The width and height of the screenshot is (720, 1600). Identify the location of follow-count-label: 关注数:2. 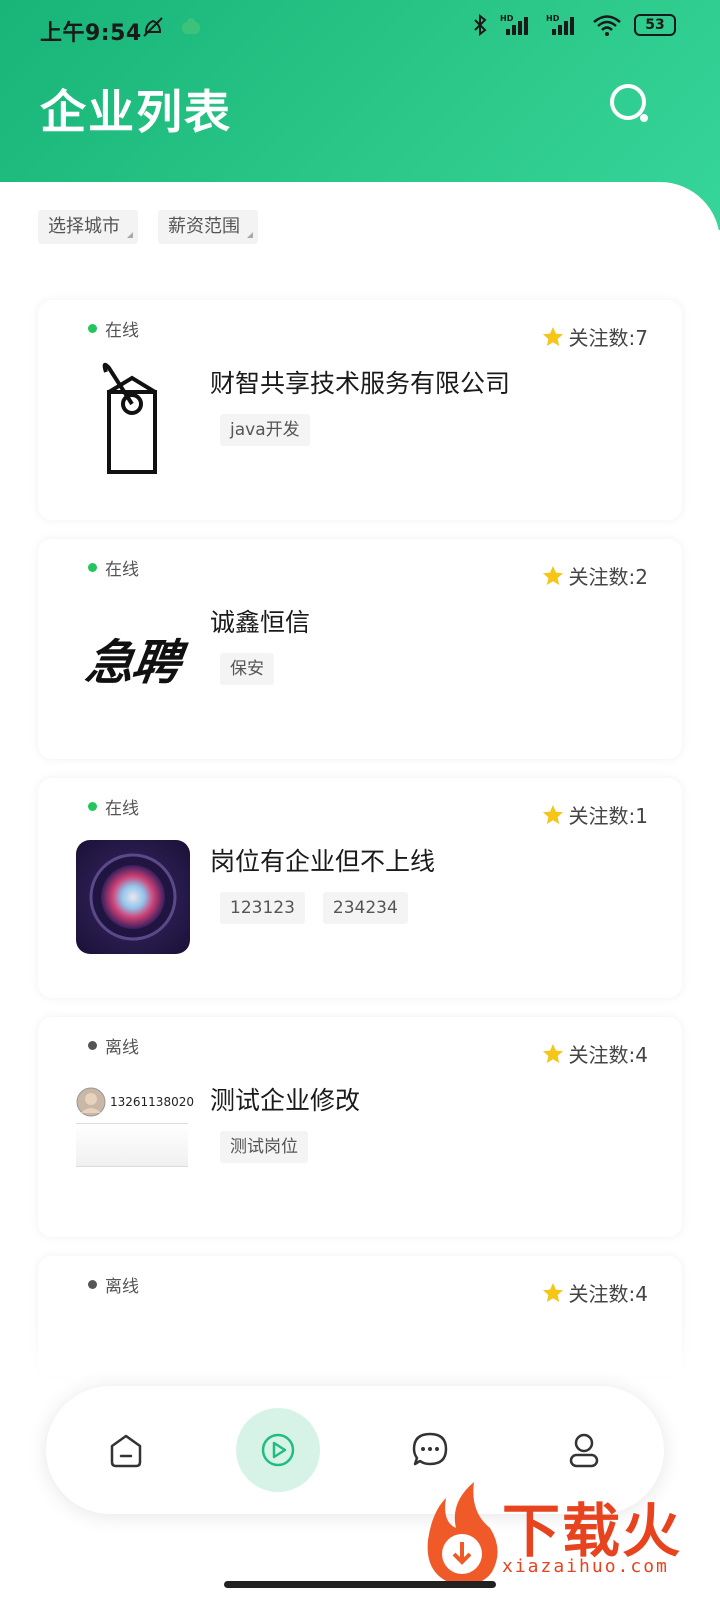
(608, 577).